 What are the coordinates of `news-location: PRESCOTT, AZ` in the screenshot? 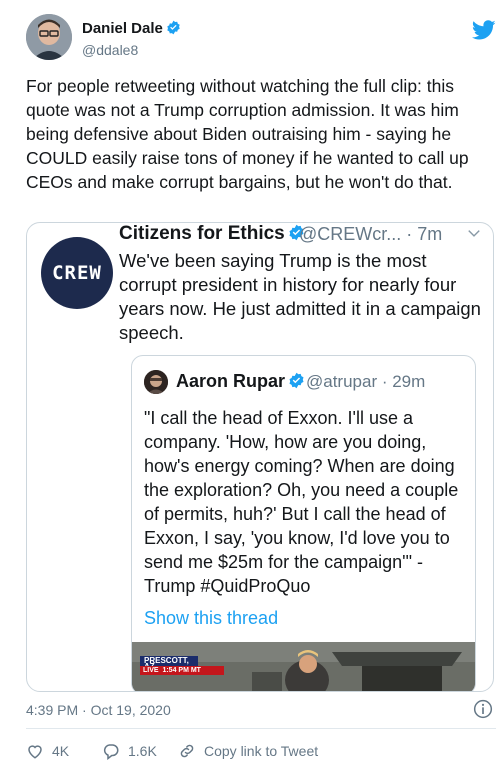 It's located at (169, 663).